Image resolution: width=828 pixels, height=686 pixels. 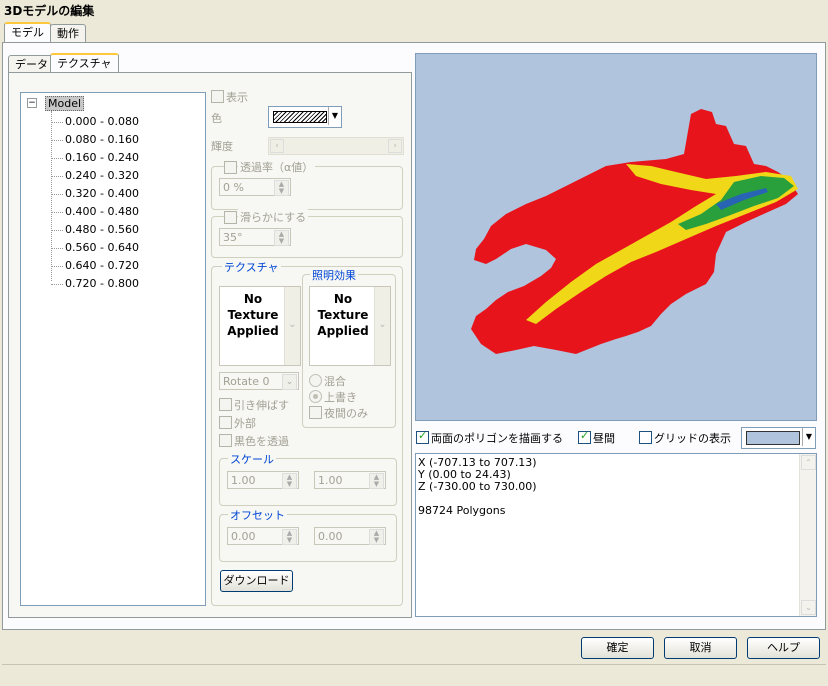 What do you see at coordinates (256, 581) in the screenshot?
I see `download-button: ダウンロード` at bounding box center [256, 581].